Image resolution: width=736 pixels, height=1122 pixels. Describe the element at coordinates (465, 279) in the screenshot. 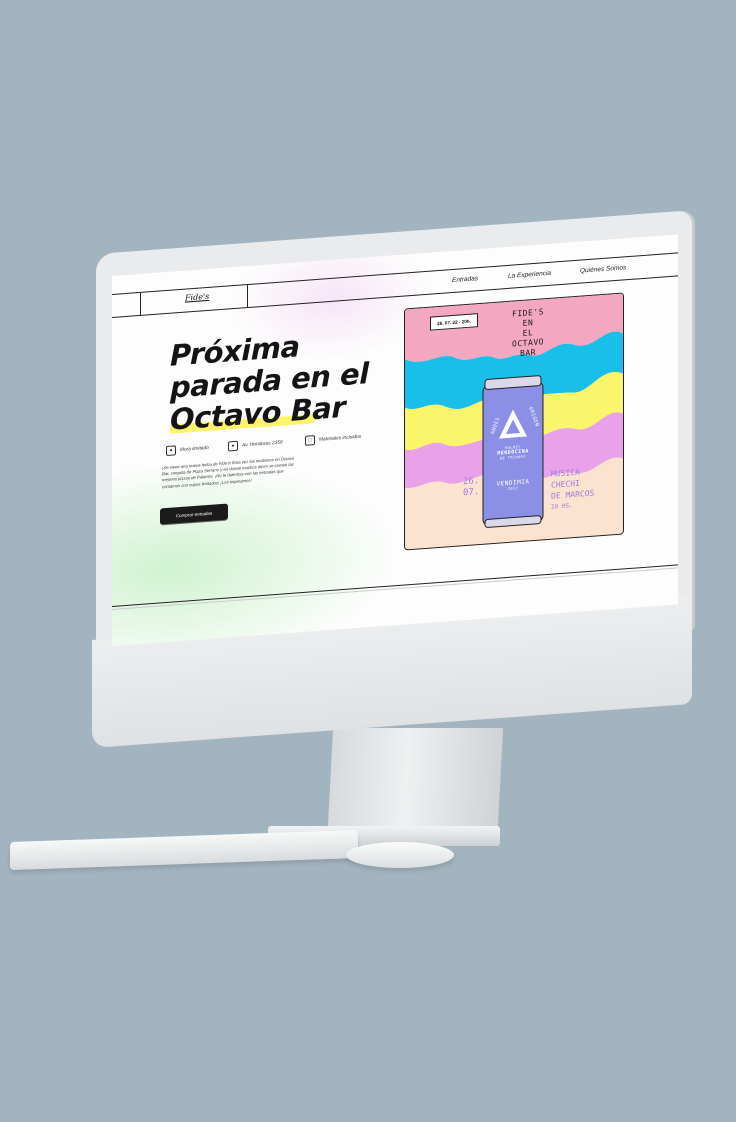

I see `nav-link-entradas: Entradas` at that location.